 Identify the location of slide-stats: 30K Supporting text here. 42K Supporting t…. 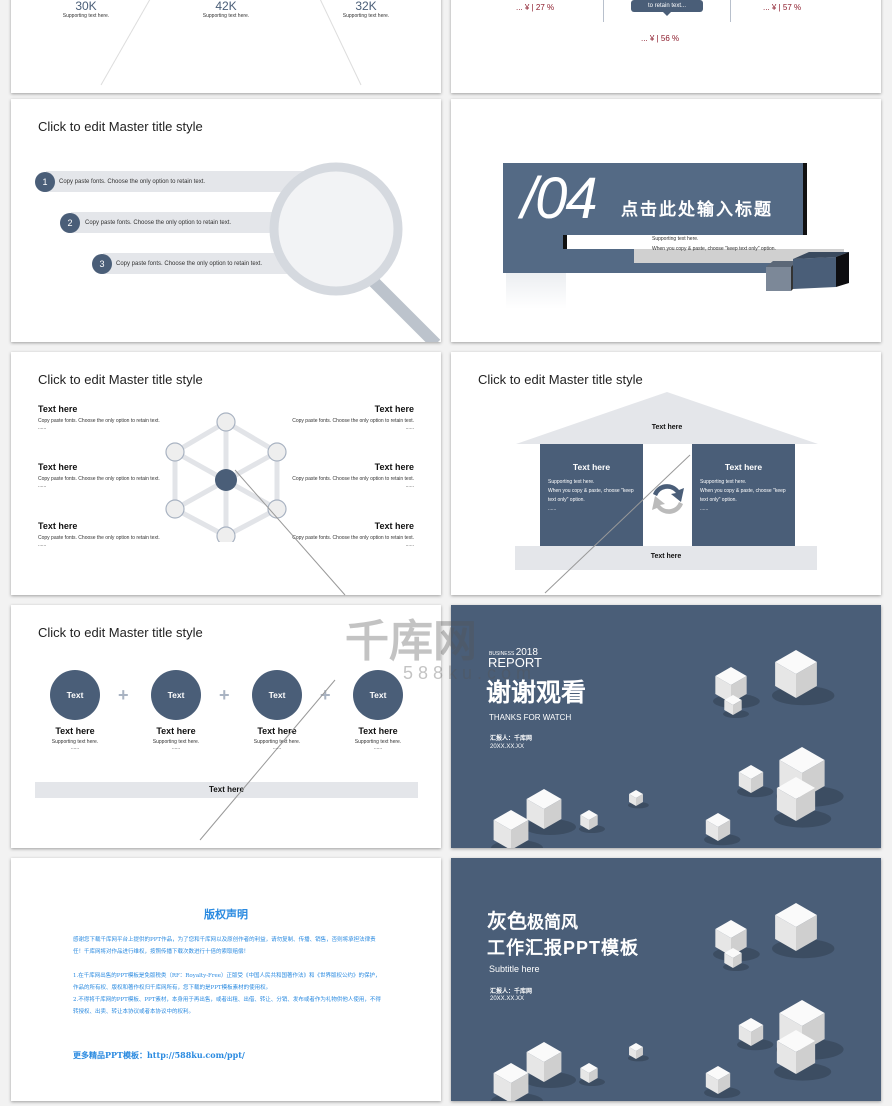
(226, 46).